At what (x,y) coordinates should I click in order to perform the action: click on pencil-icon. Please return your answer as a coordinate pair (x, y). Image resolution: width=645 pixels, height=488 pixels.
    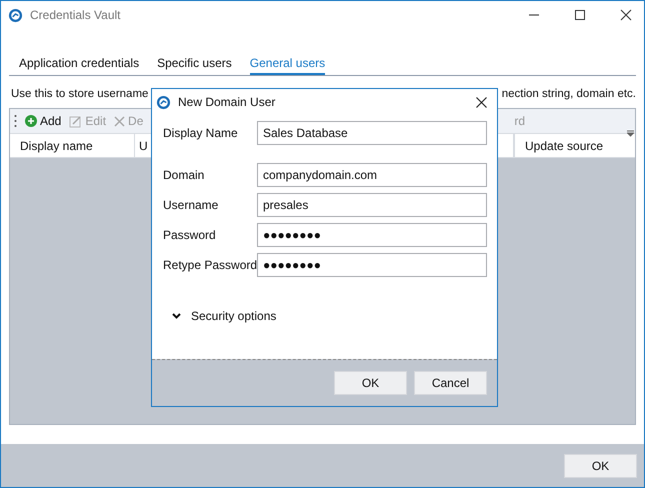
    Looking at the image, I should click on (75, 121).